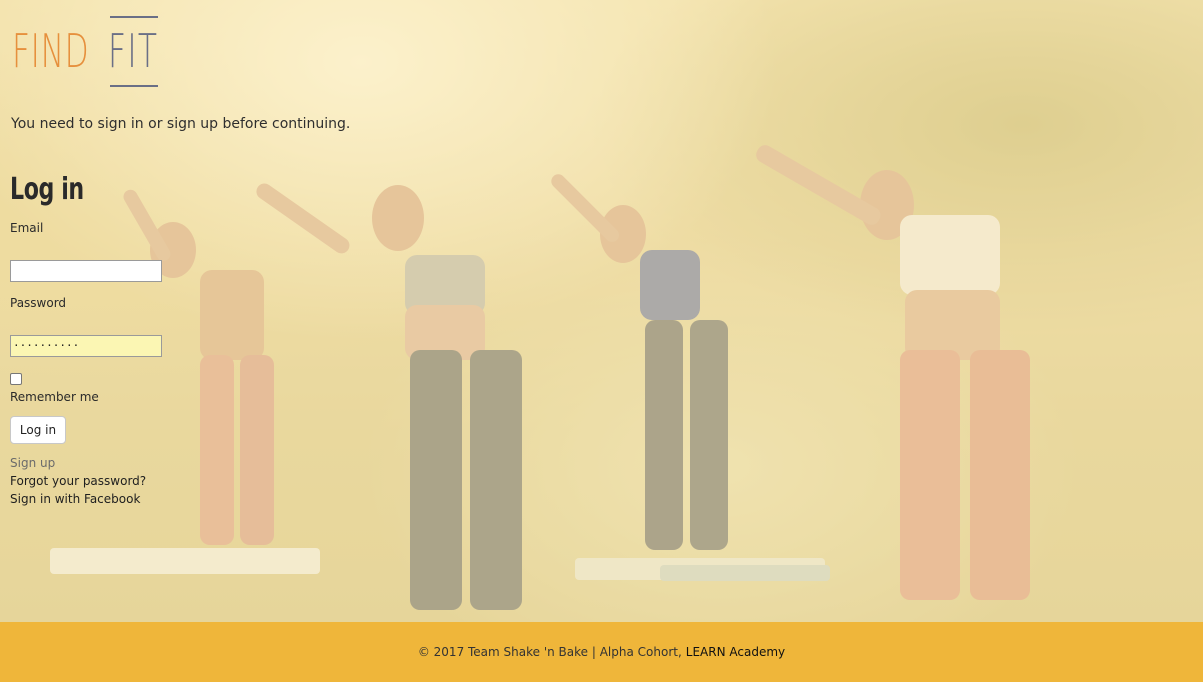  What do you see at coordinates (51, 51) in the screenshot?
I see `logo-find-text: FIND` at bounding box center [51, 51].